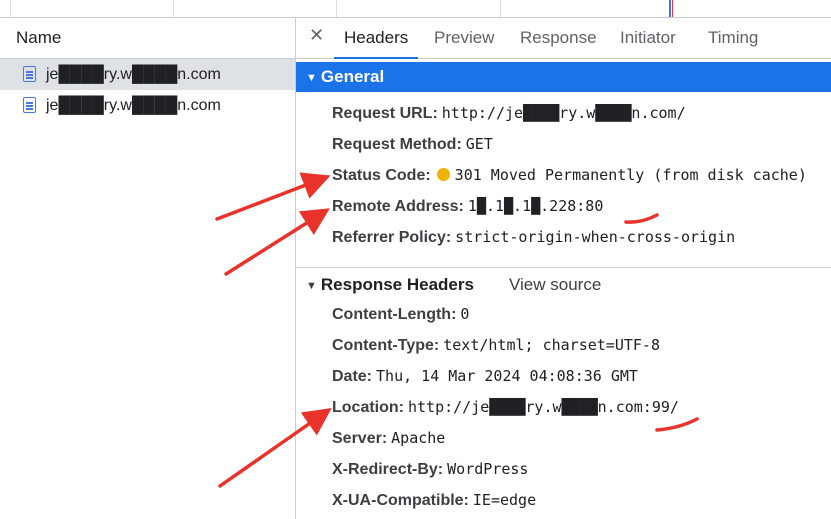 This screenshot has width=831, height=519. I want to click on header-key: Status Code:, so click(381, 175).